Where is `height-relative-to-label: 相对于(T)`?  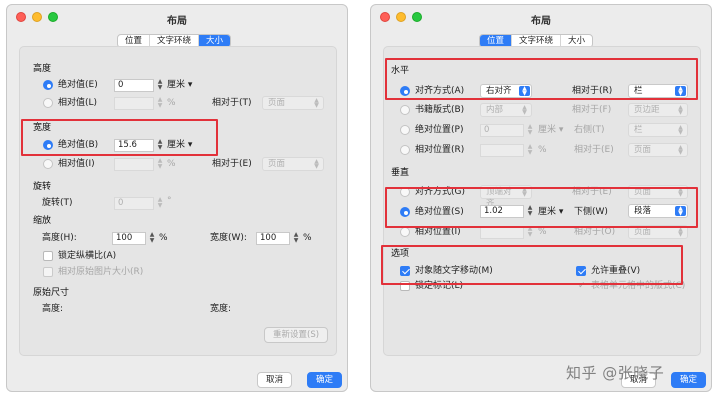 height-relative-to-label: 相对于(T) is located at coordinates (232, 103).